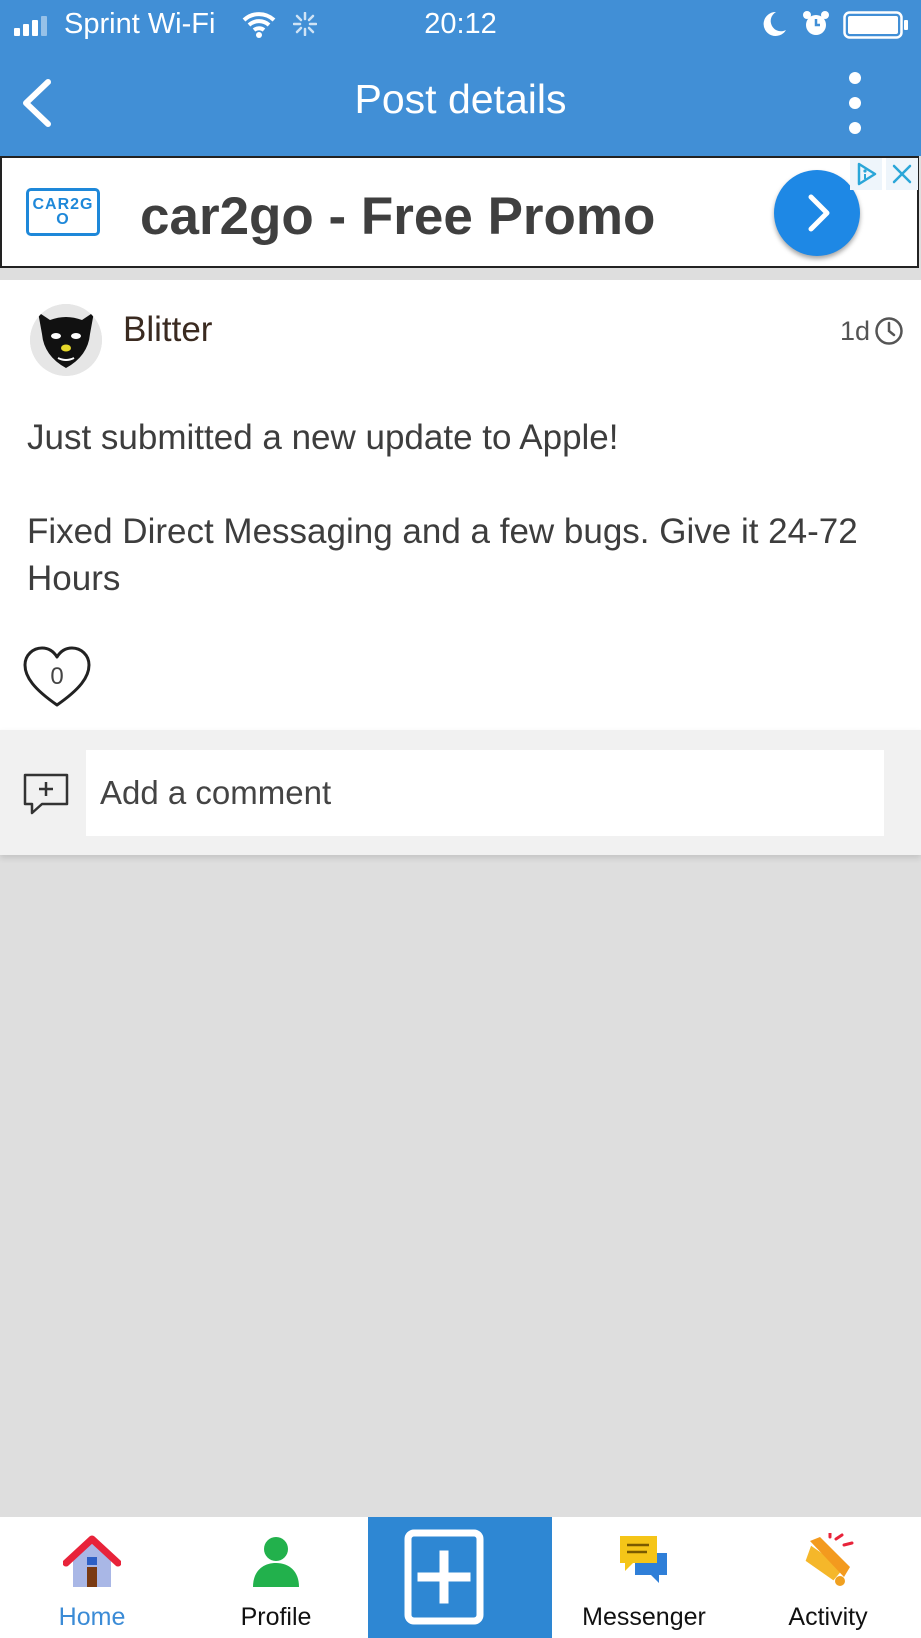 Image resolution: width=921 pixels, height=1638 pixels. What do you see at coordinates (276, 1562) in the screenshot?
I see `profile-icon` at bounding box center [276, 1562].